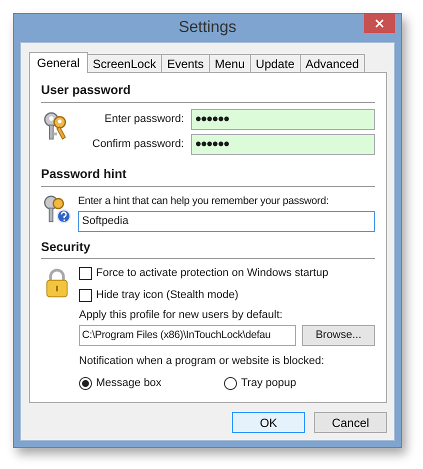  I want to click on radio-label: Message box, so click(129, 384).